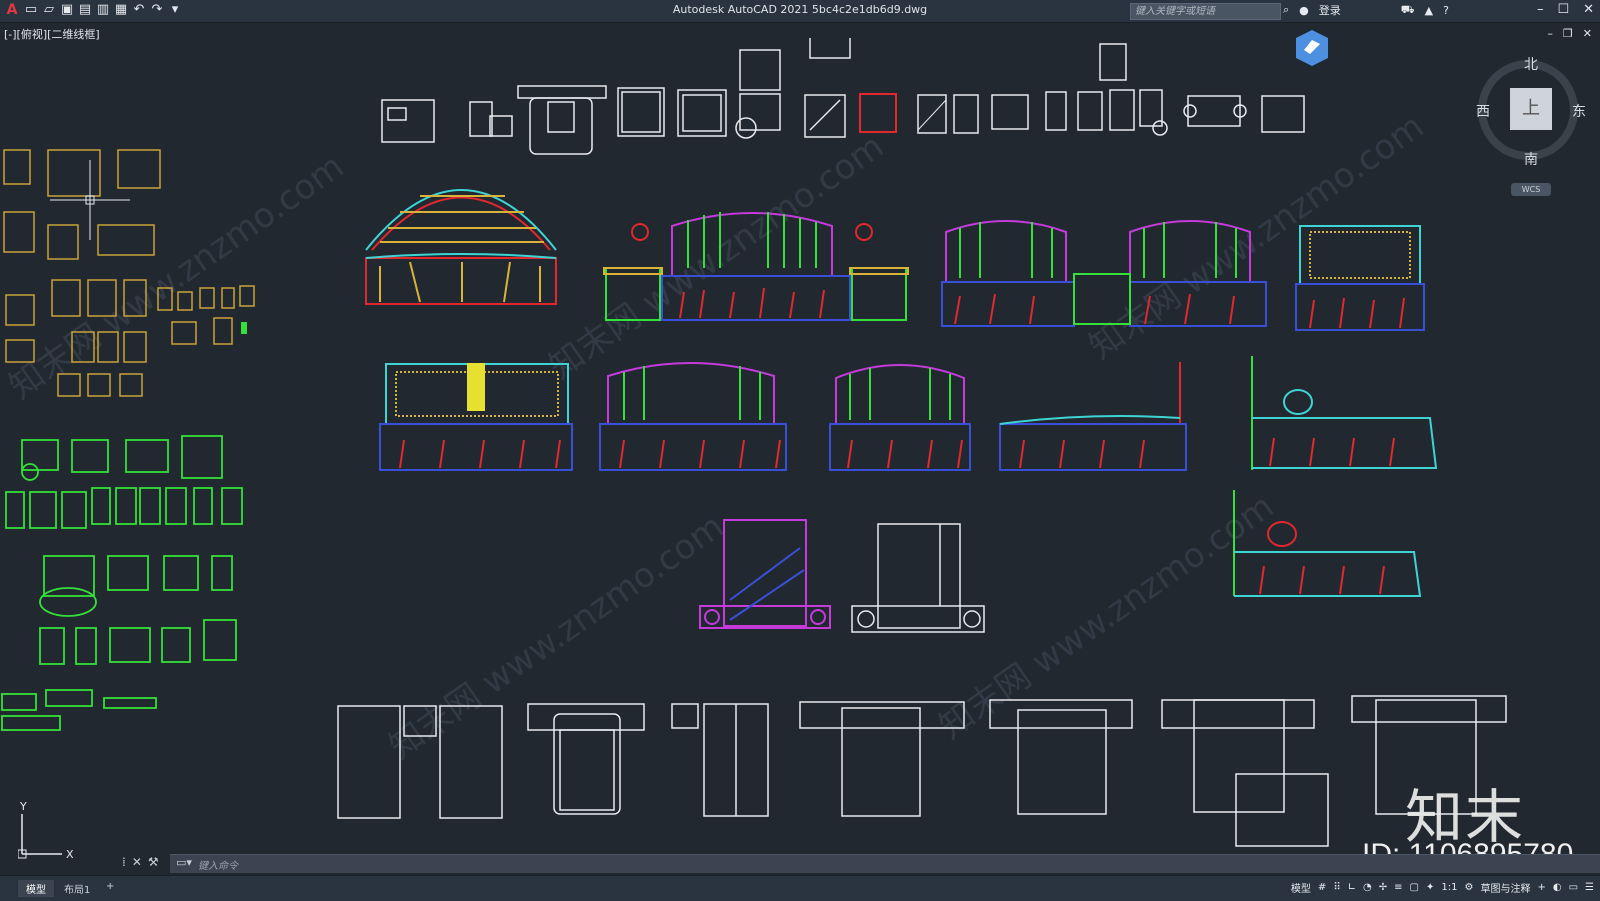 This screenshot has height=901, width=1600. What do you see at coordinates (1531, 64) in the screenshot?
I see `compass-north: 北` at bounding box center [1531, 64].